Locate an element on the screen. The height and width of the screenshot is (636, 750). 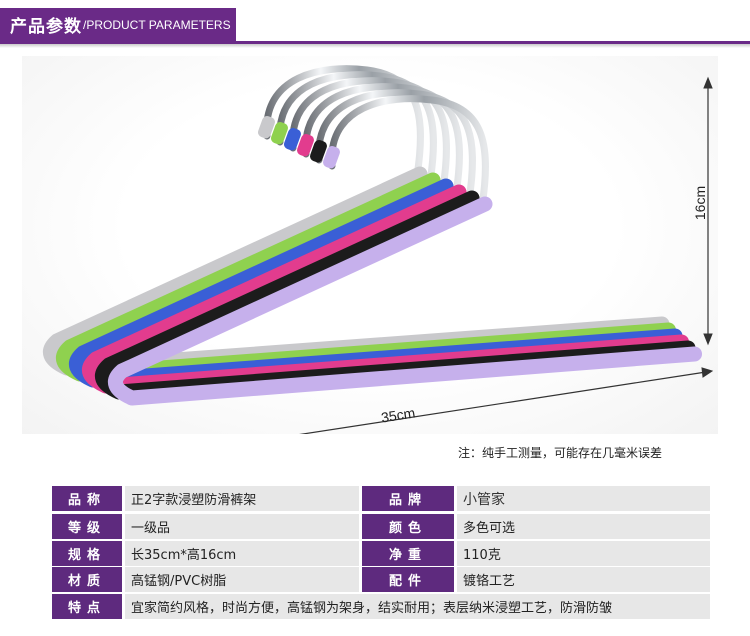
param-label: 等级 is located at coordinates (87, 526).